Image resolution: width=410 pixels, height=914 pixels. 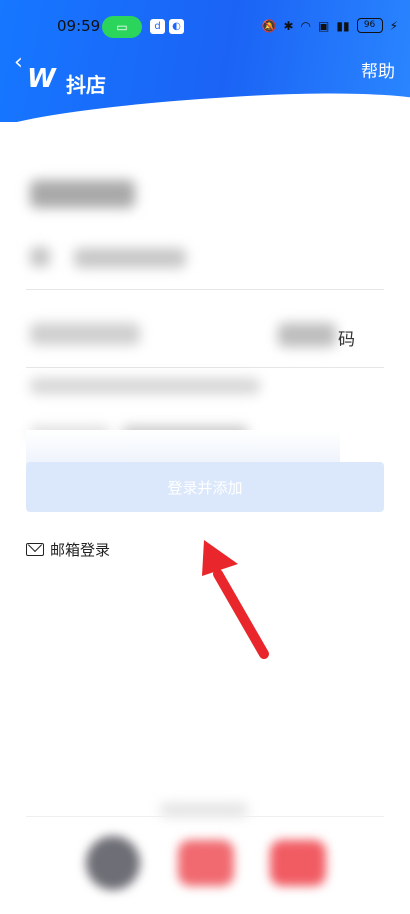 I want to click on get-code-label-suffix: 码, so click(x=346, y=337).